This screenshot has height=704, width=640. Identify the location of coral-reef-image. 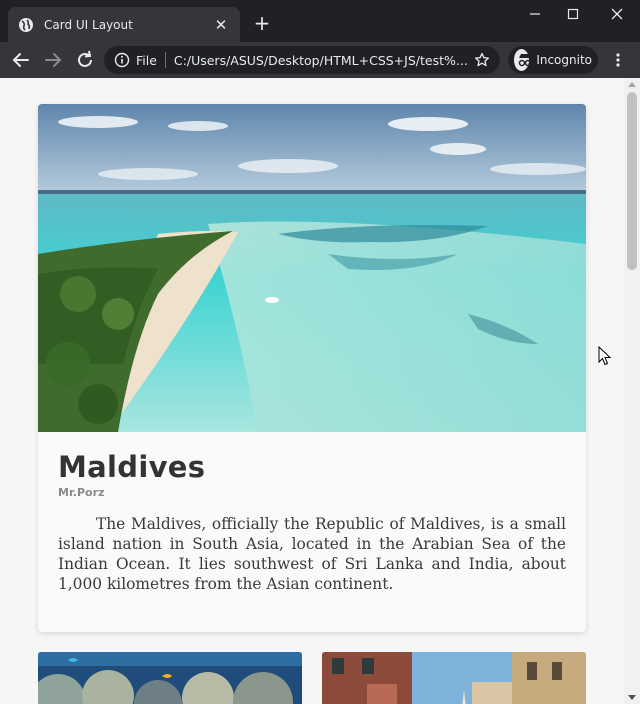
(170, 678).